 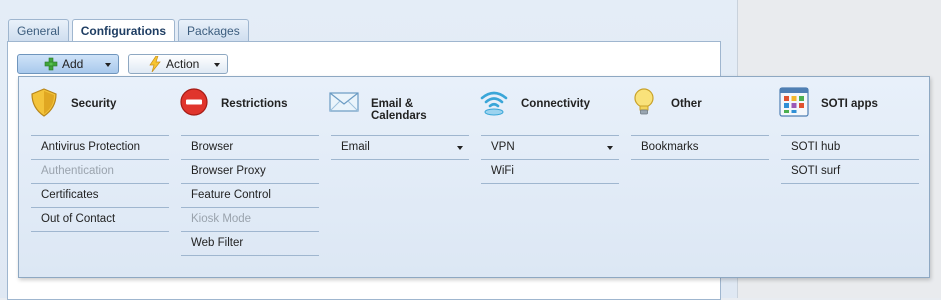 What do you see at coordinates (100, 195) in the screenshot?
I see `menu-item-certificates: Certificates` at bounding box center [100, 195].